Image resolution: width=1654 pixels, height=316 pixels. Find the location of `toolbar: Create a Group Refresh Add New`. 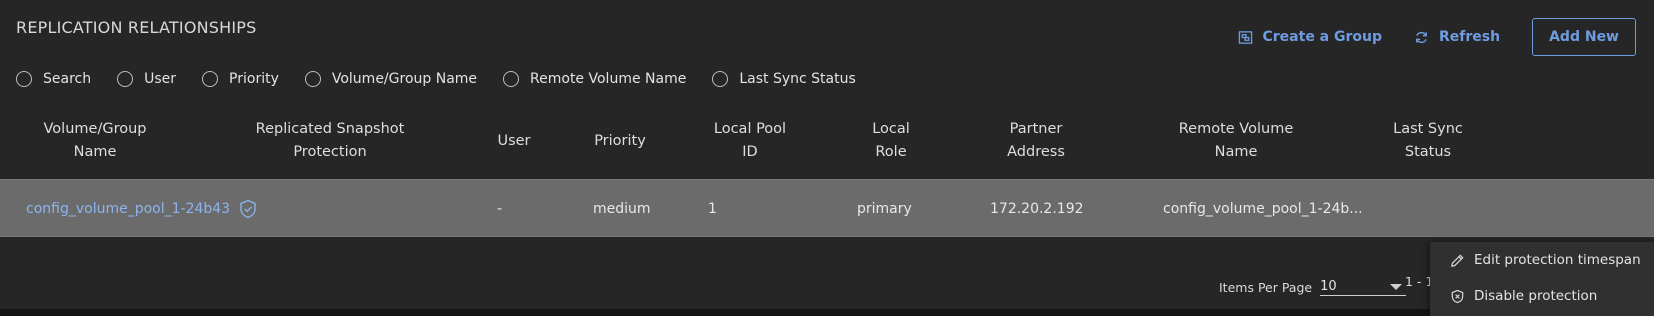

toolbar: Create a Group Refresh Add New is located at coordinates (1437, 37).